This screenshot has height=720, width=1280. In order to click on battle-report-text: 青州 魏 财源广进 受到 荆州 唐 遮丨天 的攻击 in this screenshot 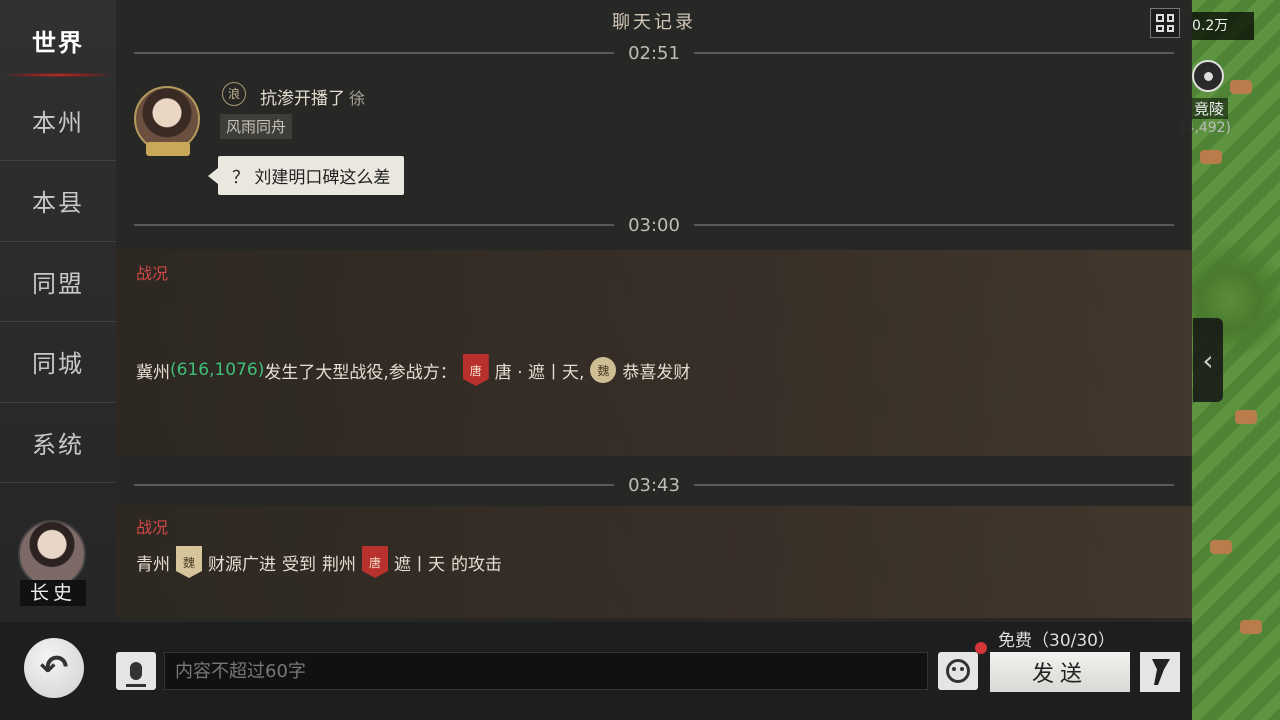, I will do `click(319, 562)`.